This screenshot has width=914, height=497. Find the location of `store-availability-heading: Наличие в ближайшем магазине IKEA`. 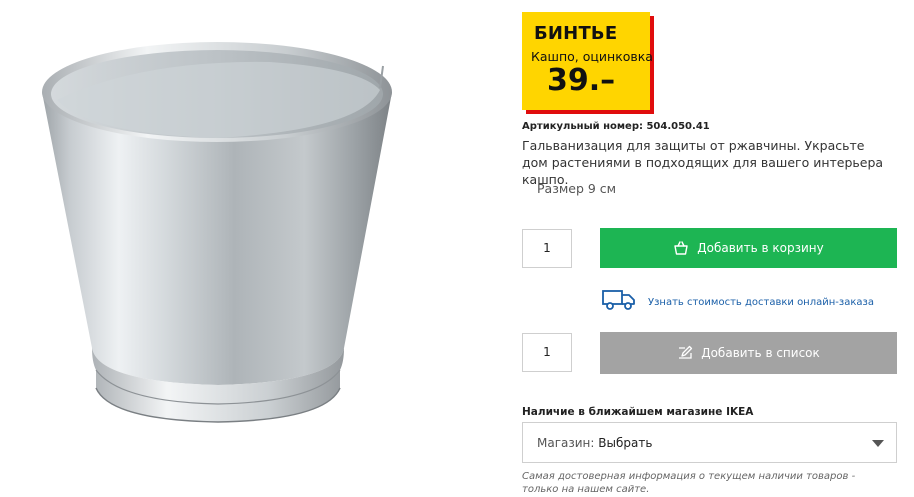

store-availability-heading: Наличие в ближайшем магазине IKEA is located at coordinates (638, 412).